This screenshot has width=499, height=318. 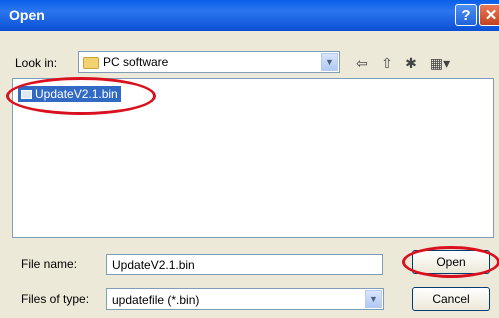 I want to click on folder-icon, so click(x=91, y=62).